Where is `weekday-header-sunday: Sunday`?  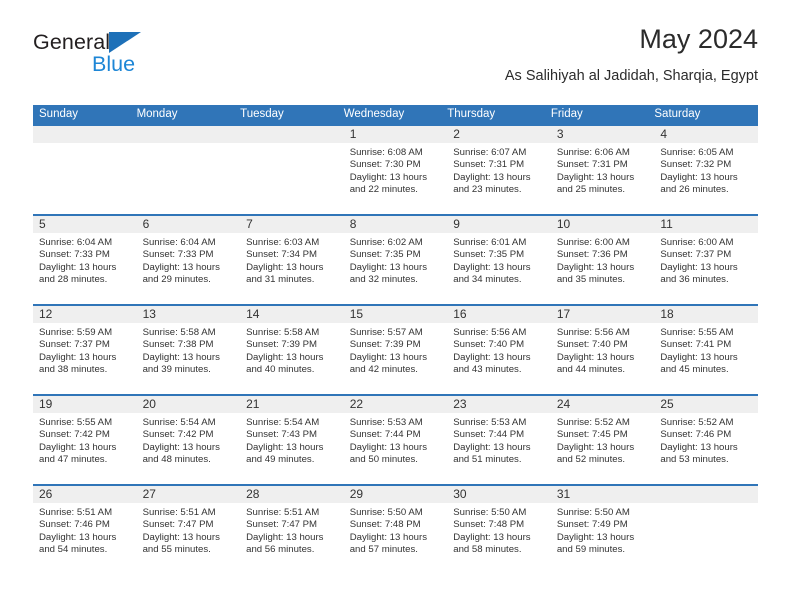 weekday-header-sunday: Sunday is located at coordinates (85, 115).